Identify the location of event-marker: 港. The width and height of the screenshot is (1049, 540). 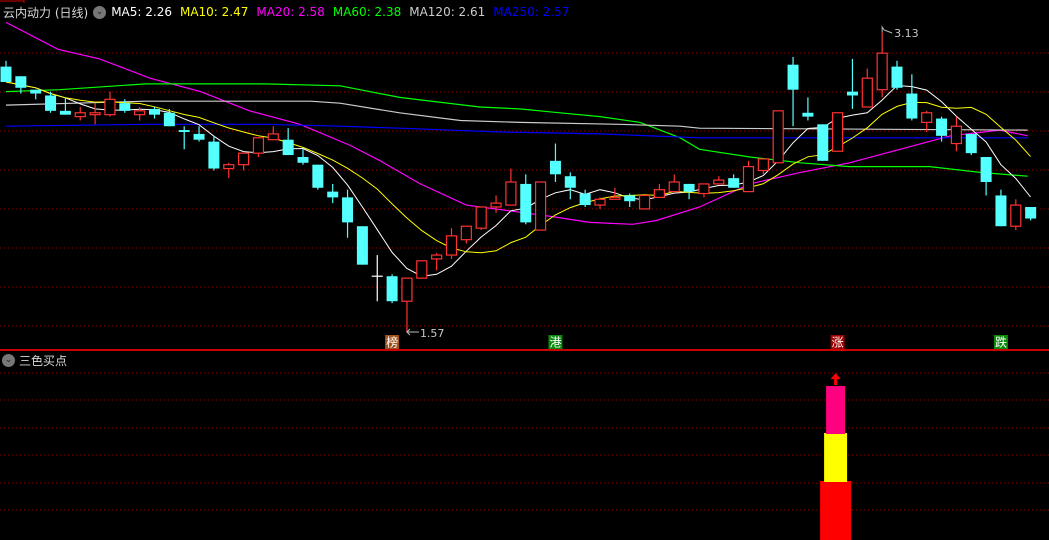
(555, 342).